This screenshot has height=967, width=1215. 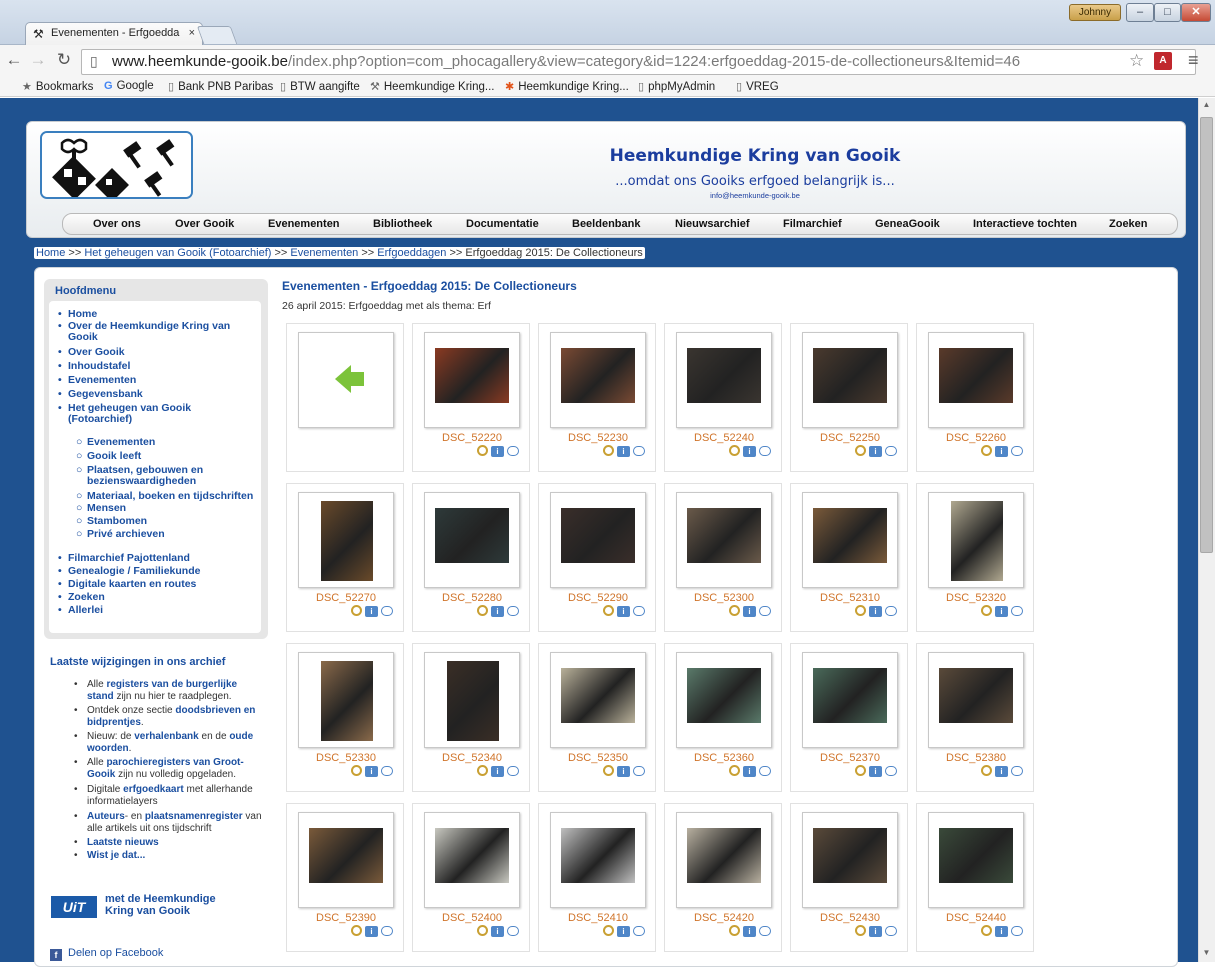 What do you see at coordinates (724, 438) in the screenshot?
I see `photo-caption: DSC_52240` at bounding box center [724, 438].